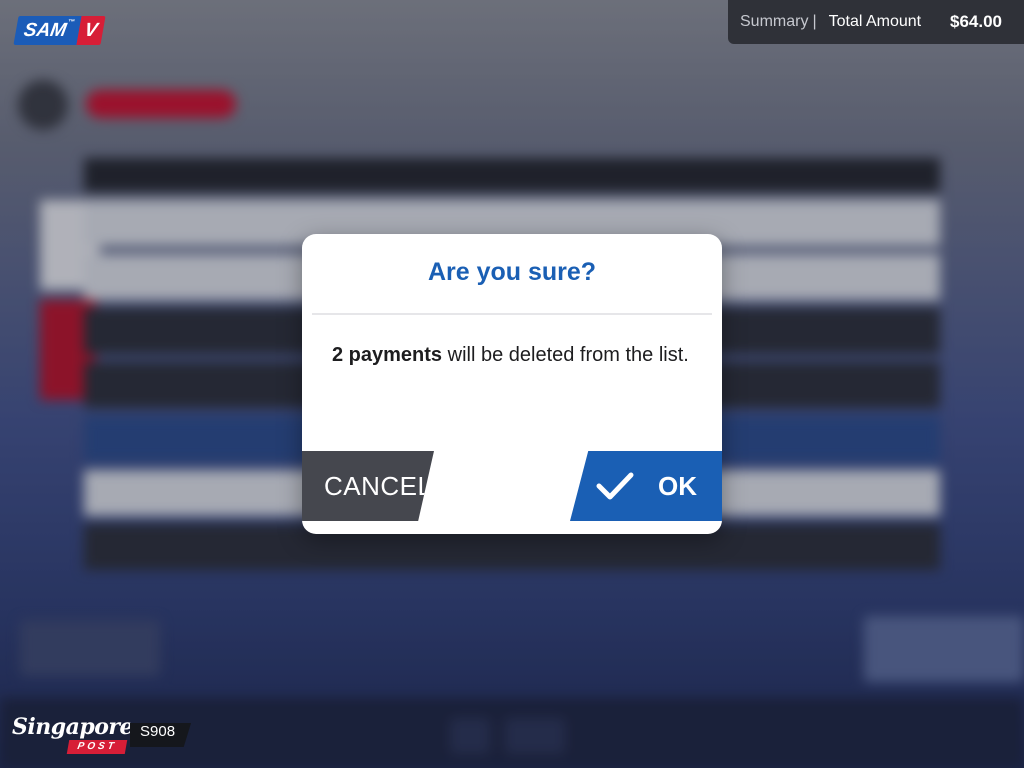  Describe the element at coordinates (512, 314) in the screenshot. I see `dialog-divider` at that location.